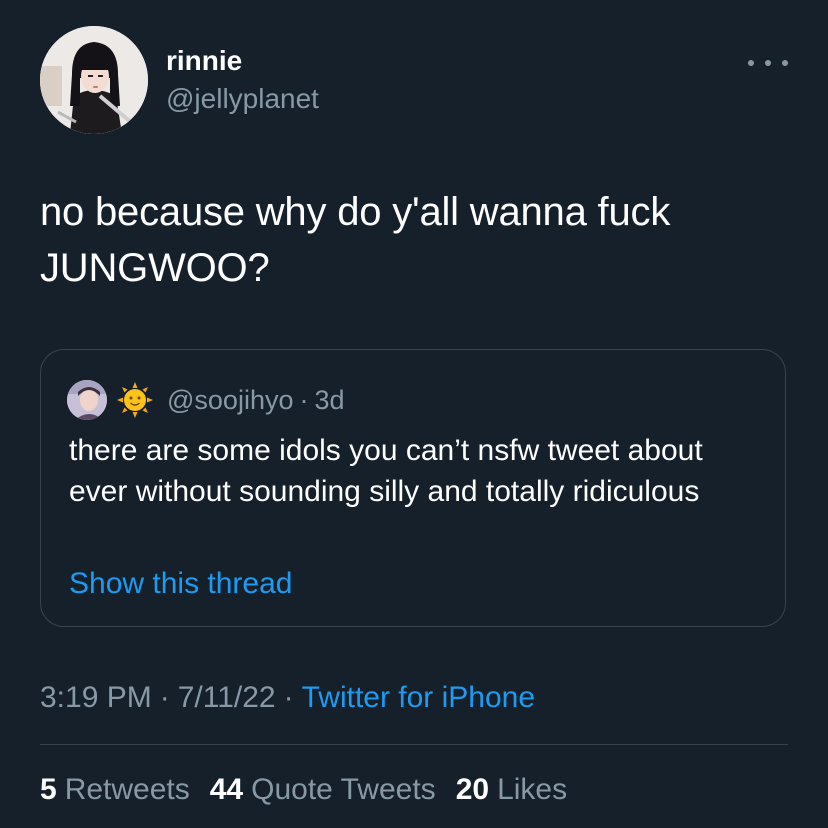 The width and height of the screenshot is (828, 828). Describe the element at coordinates (532, 789) in the screenshot. I see `likes-label: Likes` at that location.